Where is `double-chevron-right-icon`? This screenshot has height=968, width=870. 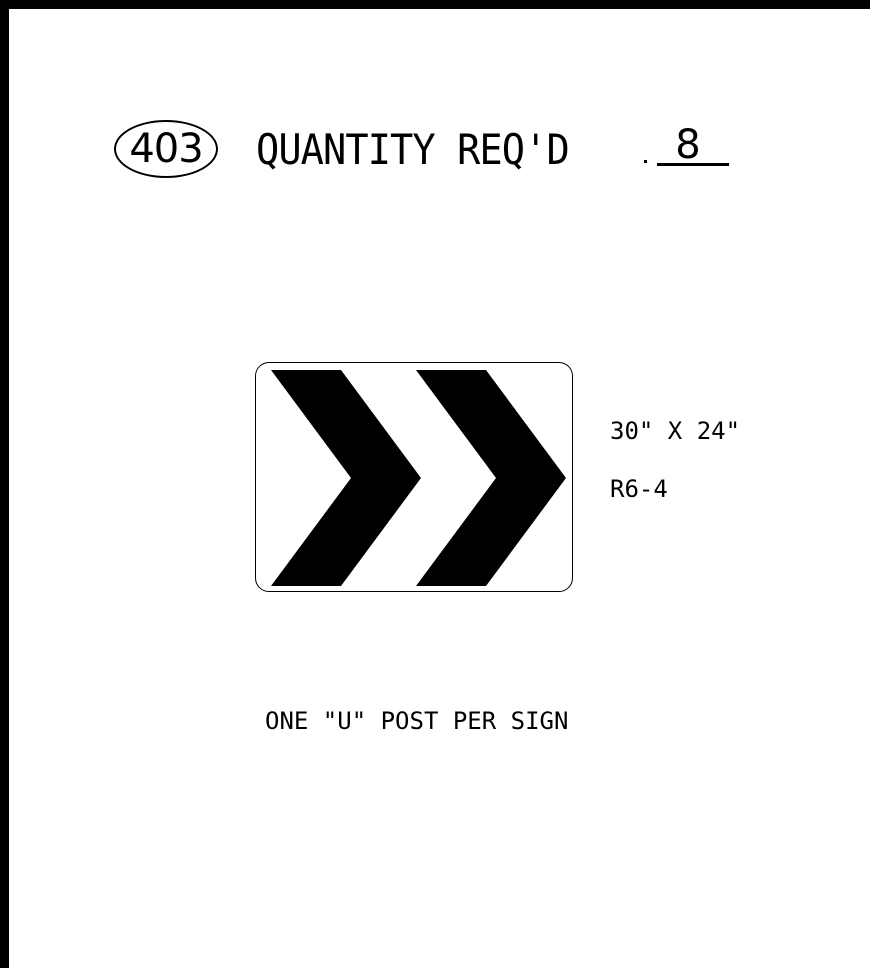
double-chevron-right-icon is located at coordinates (418, 478).